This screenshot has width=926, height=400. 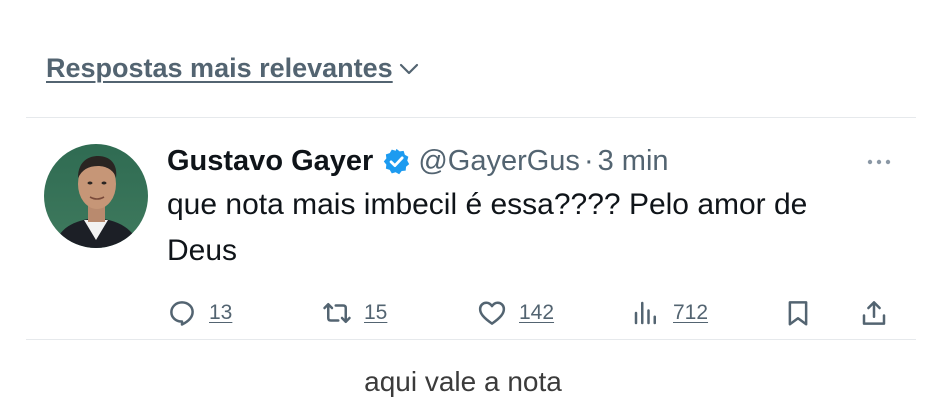 What do you see at coordinates (536, 313) in the screenshot?
I see `like-count: 142` at bounding box center [536, 313].